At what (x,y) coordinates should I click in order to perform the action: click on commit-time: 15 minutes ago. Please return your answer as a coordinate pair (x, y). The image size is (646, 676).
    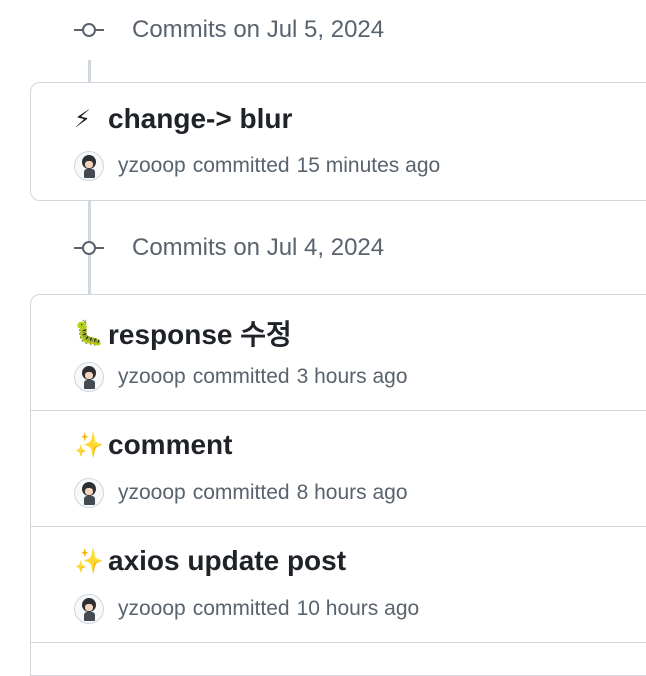
    Looking at the image, I should click on (368, 165).